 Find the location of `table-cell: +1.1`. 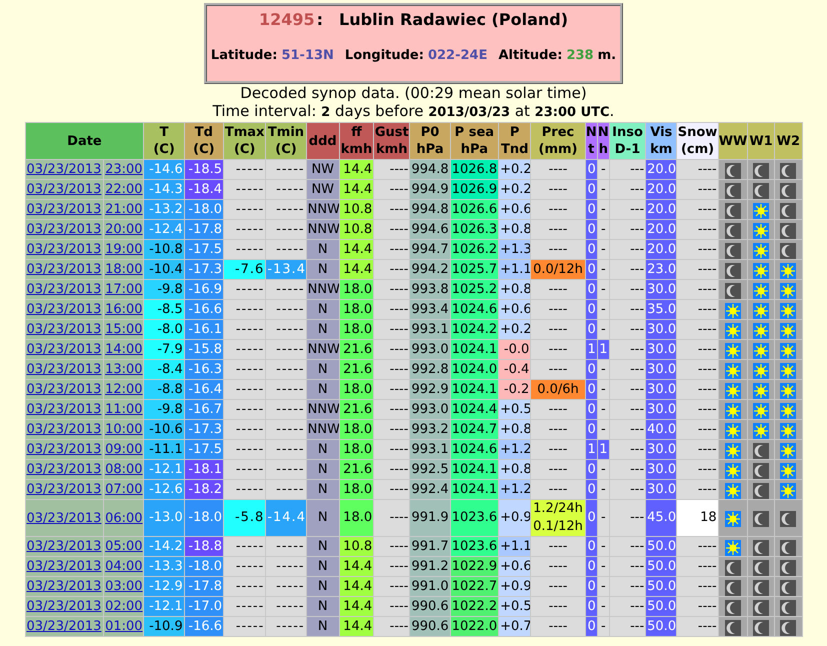

table-cell: +1.1 is located at coordinates (514, 546).